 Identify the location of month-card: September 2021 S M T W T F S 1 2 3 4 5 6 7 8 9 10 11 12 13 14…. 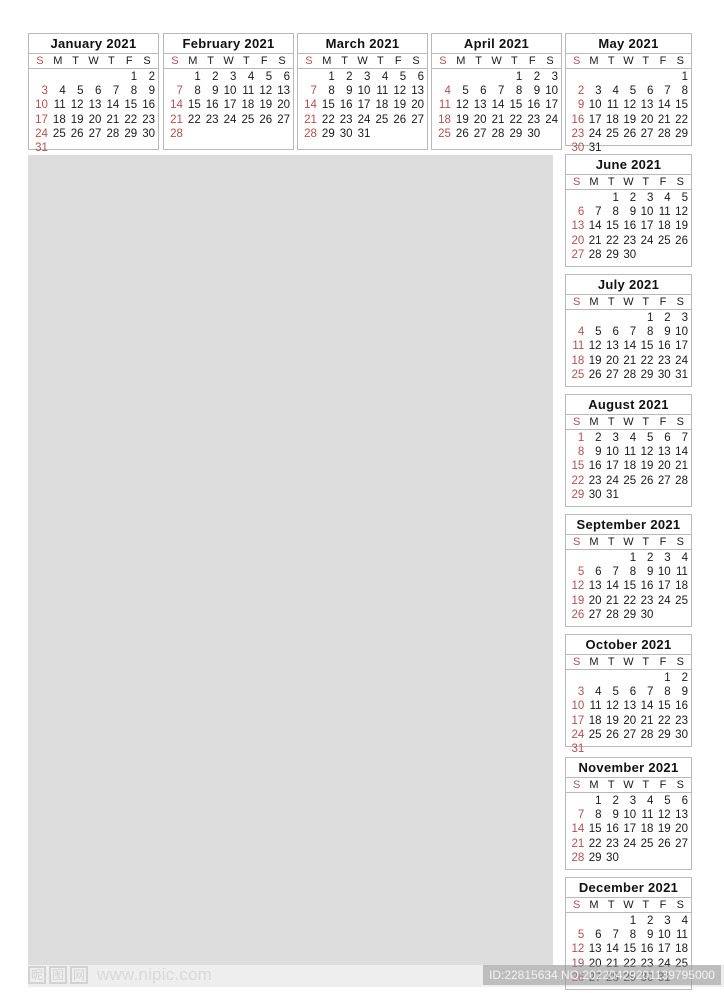
(628, 570).